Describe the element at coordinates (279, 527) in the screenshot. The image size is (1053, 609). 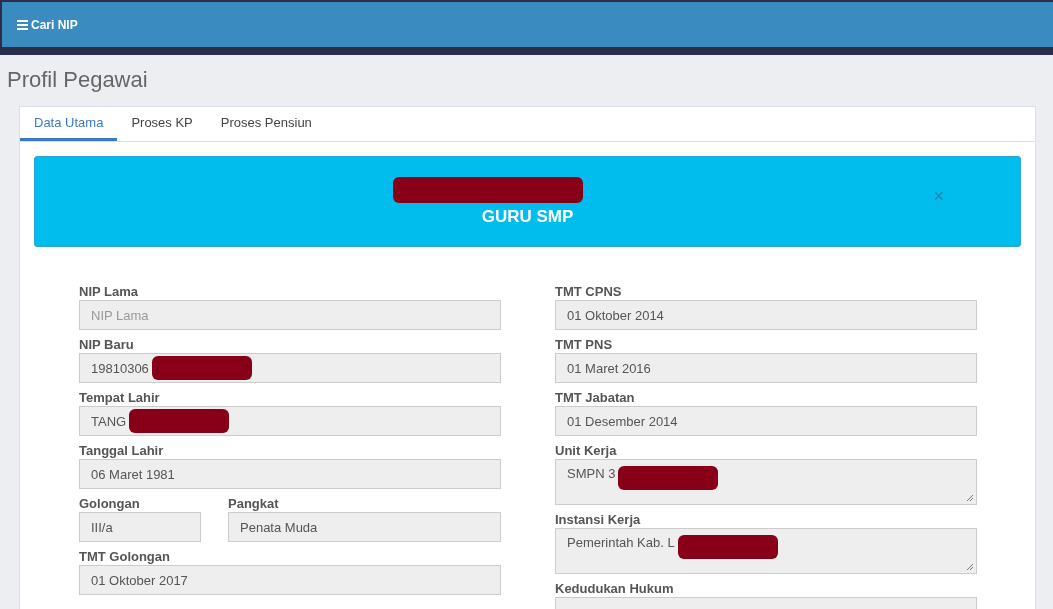
I see `field-value: Penata Muda` at that location.